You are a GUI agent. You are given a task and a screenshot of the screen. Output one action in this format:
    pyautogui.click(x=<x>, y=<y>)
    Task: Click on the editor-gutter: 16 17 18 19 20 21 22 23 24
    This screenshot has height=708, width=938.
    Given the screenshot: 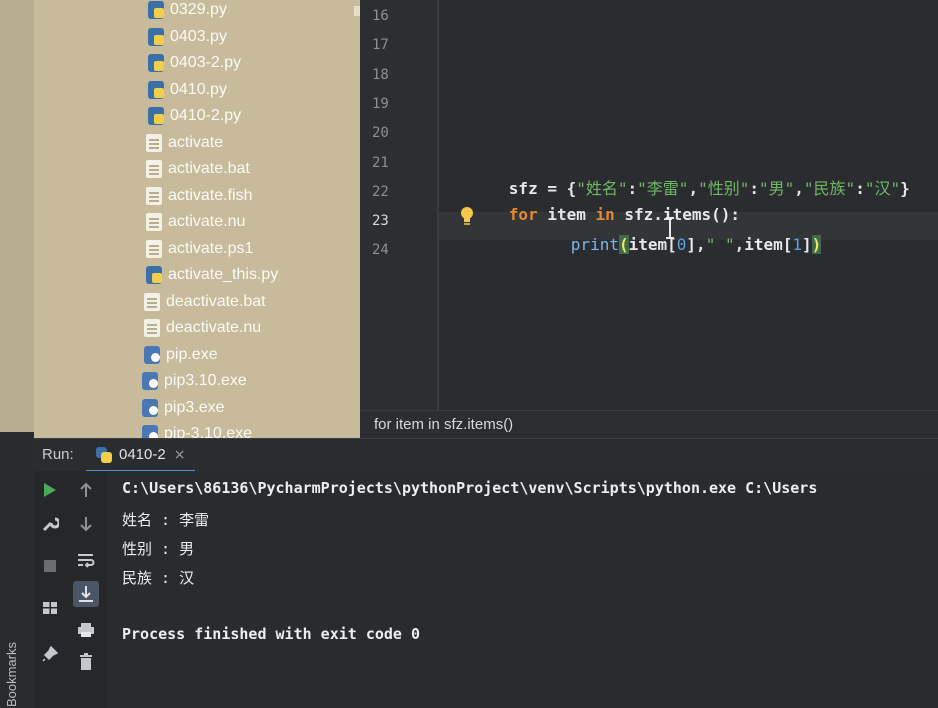 What is the action you would take?
    pyautogui.click(x=399, y=205)
    